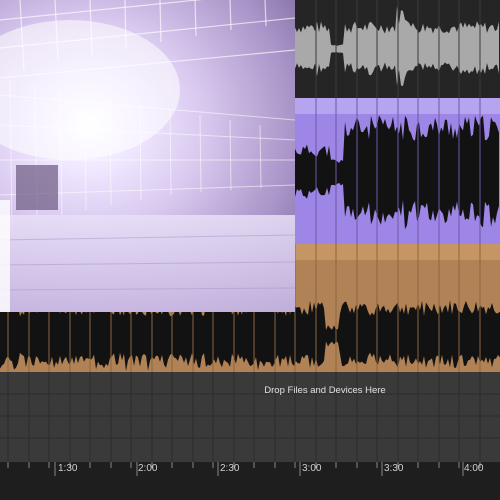 This screenshot has width=500, height=500. Describe the element at coordinates (230, 468) in the screenshot. I see `time-label-2-30: 2:30` at that location.